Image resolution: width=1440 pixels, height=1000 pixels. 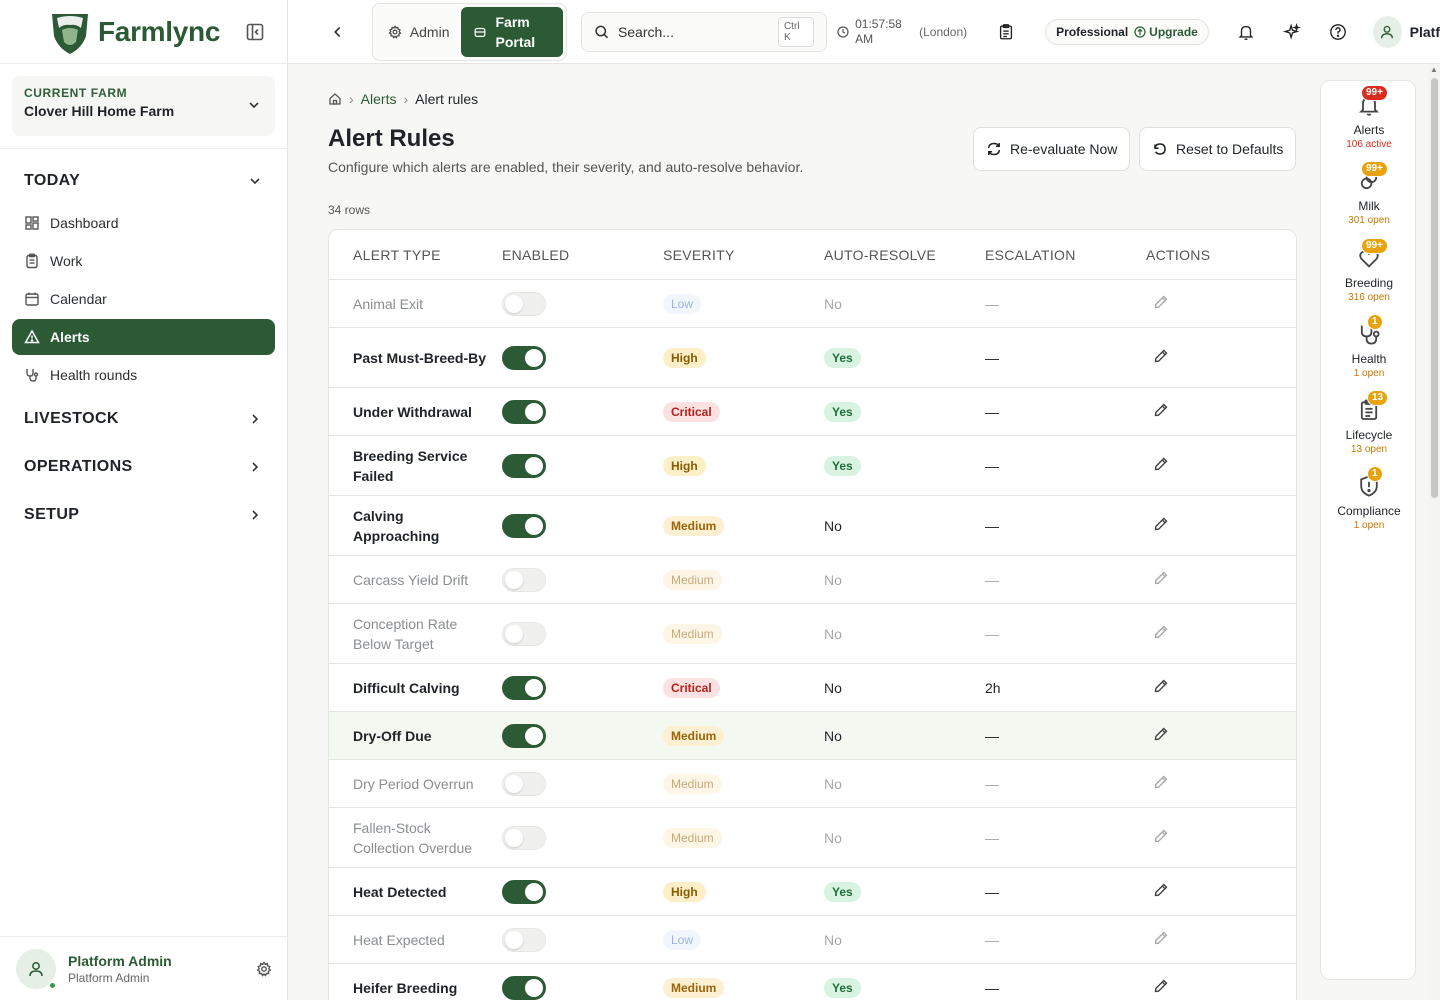 What do you see at coordinates (1387, 31) in the screenshot?
I see `user-avatar` at bounding box center [1387, 31].